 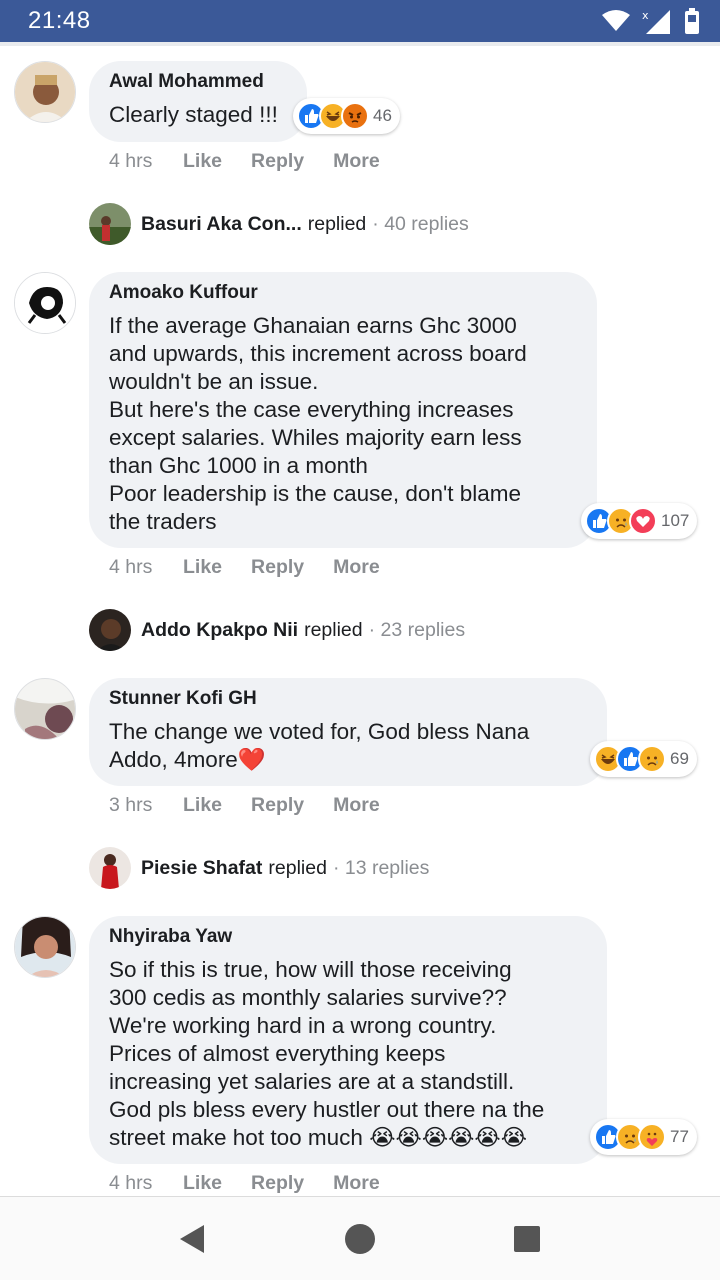 I want to click on replies-link: Piesie Shafat replied · 13 replies, so click(x=259, y=868).